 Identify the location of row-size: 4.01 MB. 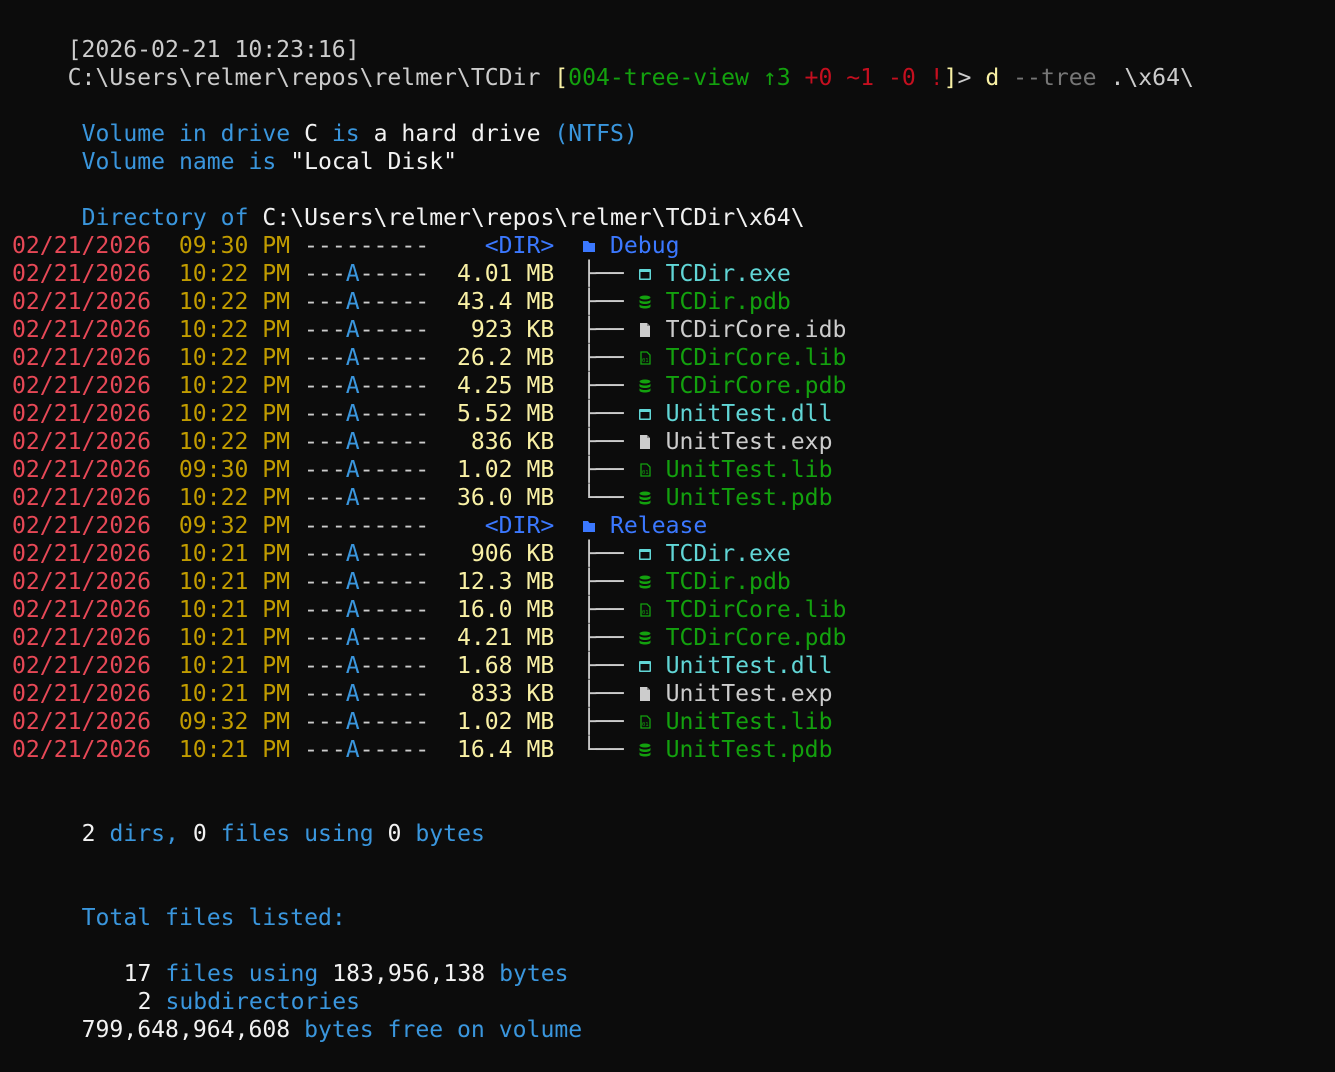
(505, 274).